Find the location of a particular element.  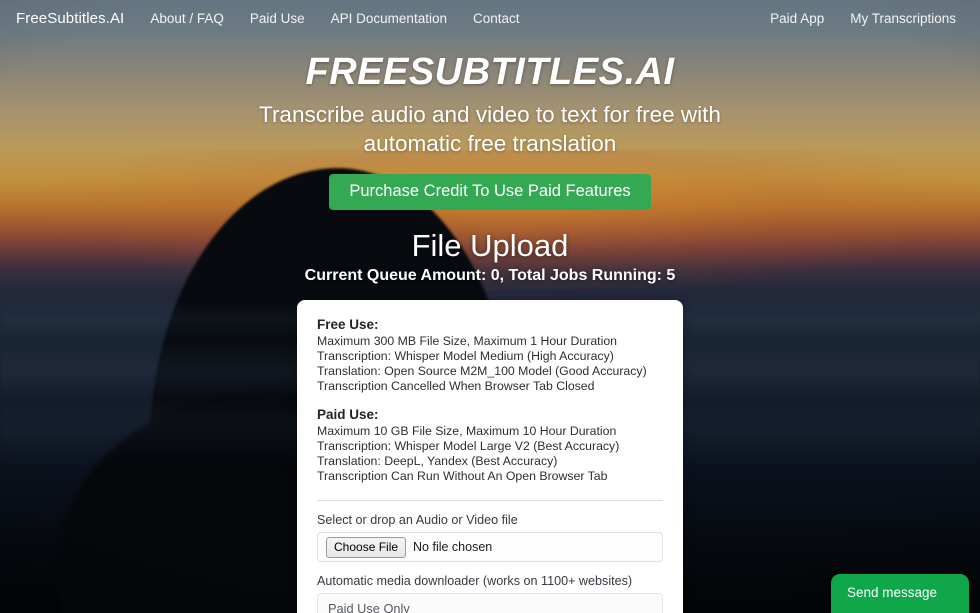

nav-link-api-documentation: API Documentation is located at coordinates (389, 18).